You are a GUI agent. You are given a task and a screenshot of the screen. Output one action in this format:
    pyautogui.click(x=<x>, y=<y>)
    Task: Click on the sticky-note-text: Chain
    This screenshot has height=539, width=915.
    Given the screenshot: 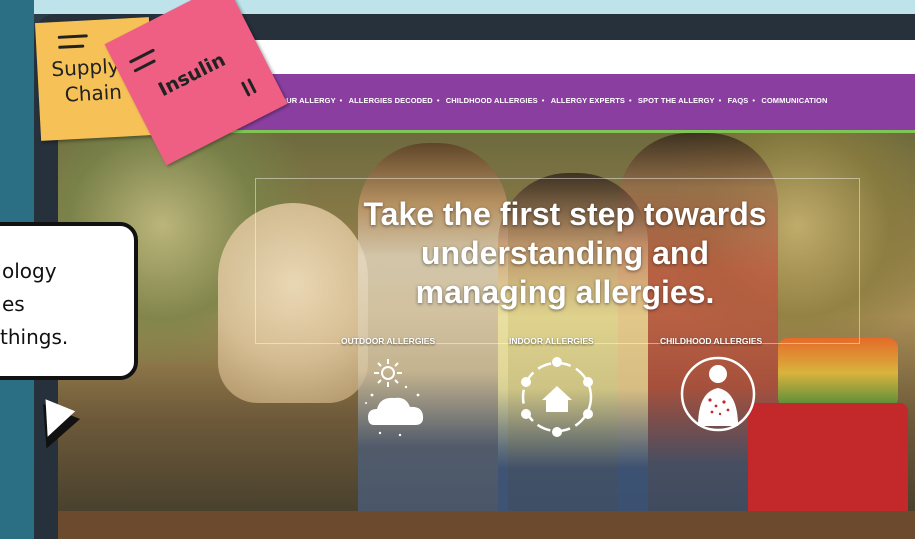 What is the action you would take?
    pyautogui.click(x=93, y=93)
    